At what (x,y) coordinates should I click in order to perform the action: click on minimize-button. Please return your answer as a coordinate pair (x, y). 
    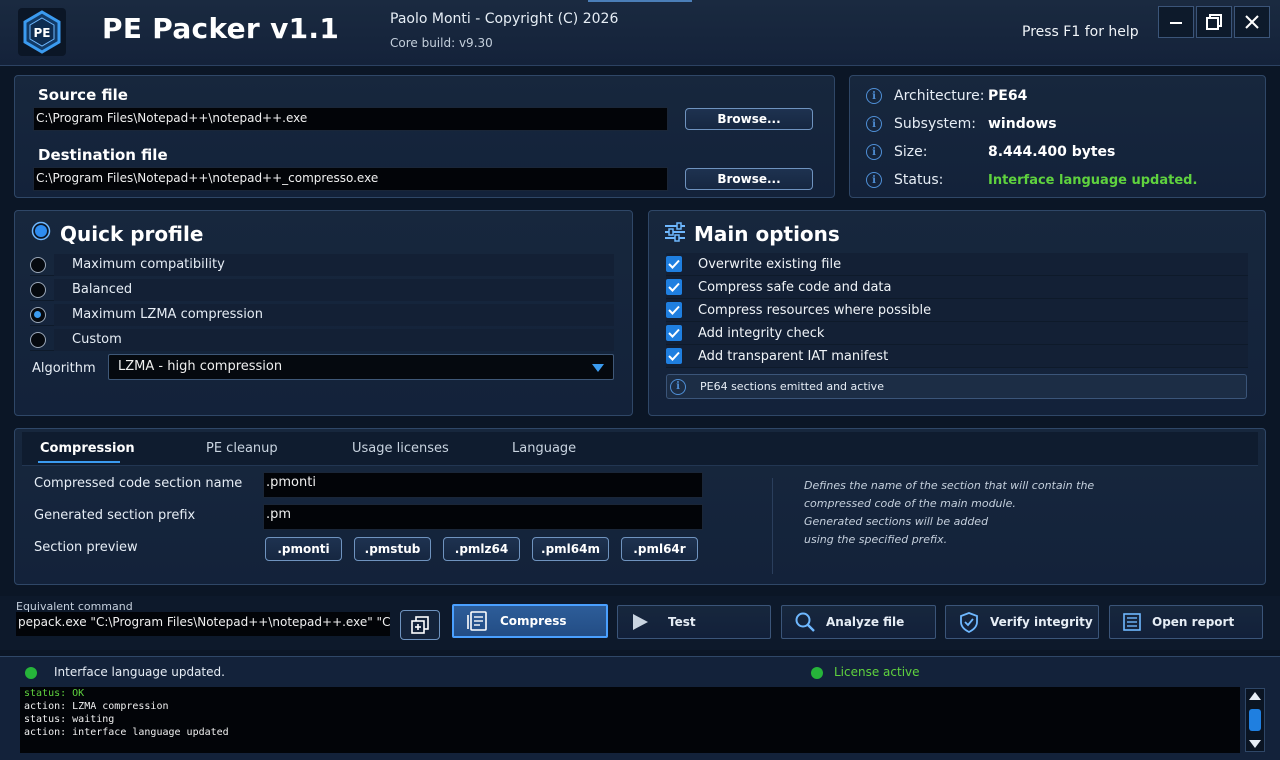
    Looking at the image, I should click on (1176, 22).